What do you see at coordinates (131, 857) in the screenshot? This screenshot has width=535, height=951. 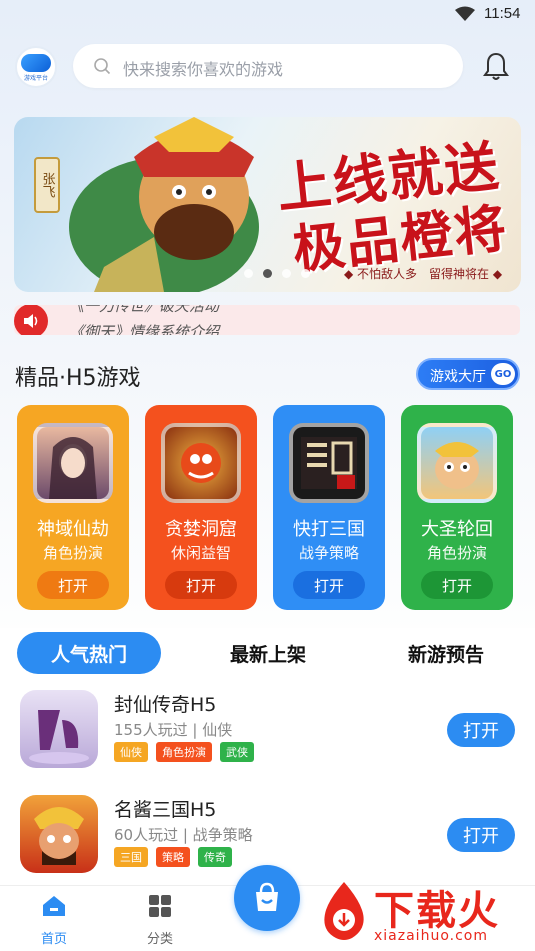 I see `game-tag: 三国` at bounding box center [131, 857].